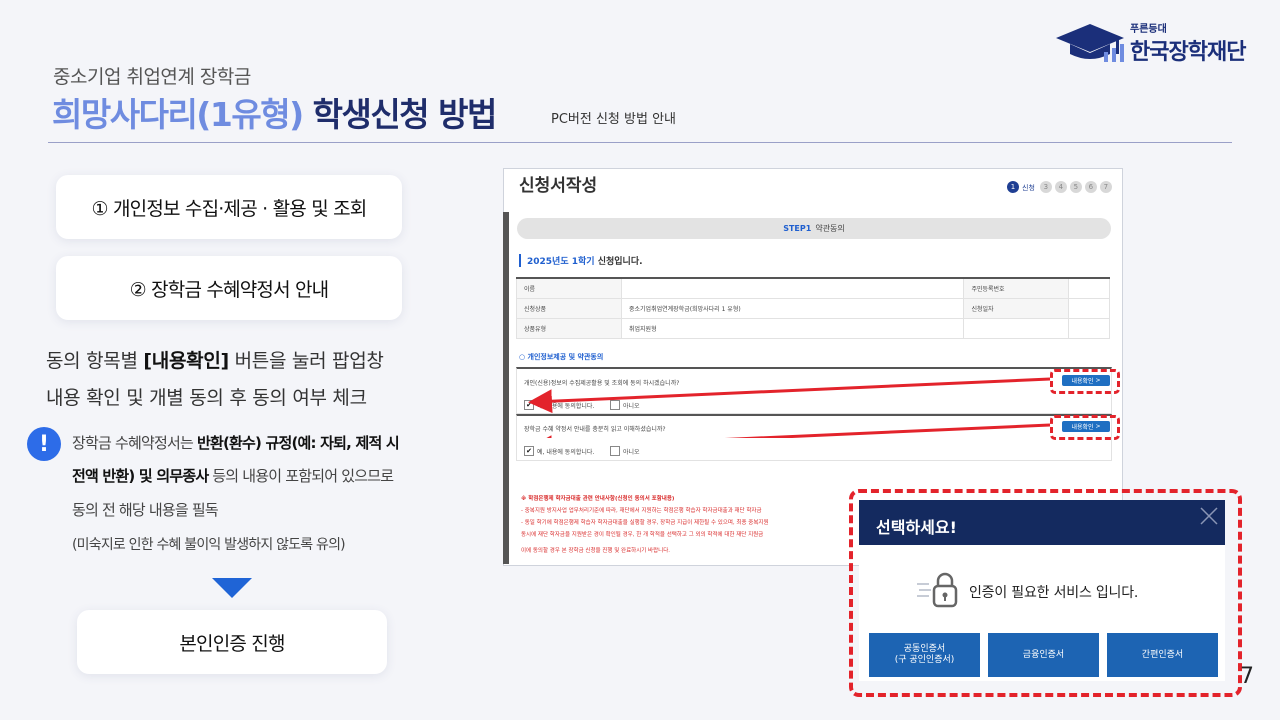  What do you see at coordinates (1090, 43) in the screenshot?
I see `graduation-cap-icon` at bounding box center [1090, 43].